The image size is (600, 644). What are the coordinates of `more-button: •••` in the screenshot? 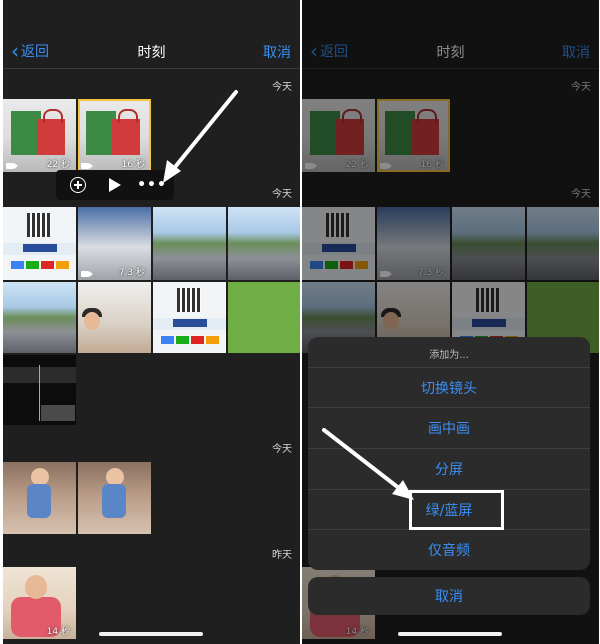 It's located at (152, 185).